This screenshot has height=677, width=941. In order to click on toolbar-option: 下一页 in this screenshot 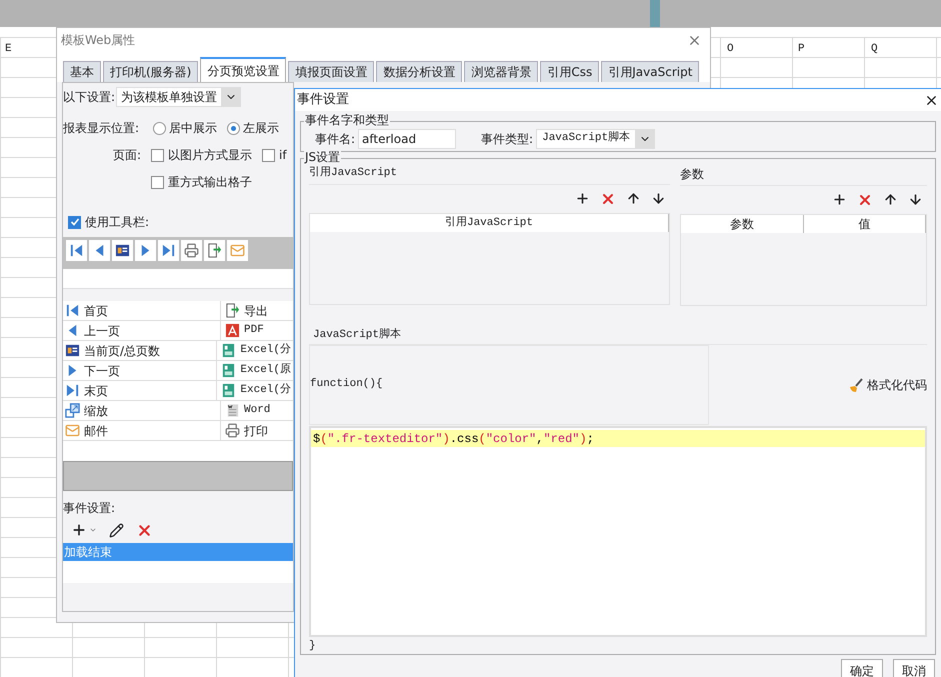, I will do `click(140, 370)`.